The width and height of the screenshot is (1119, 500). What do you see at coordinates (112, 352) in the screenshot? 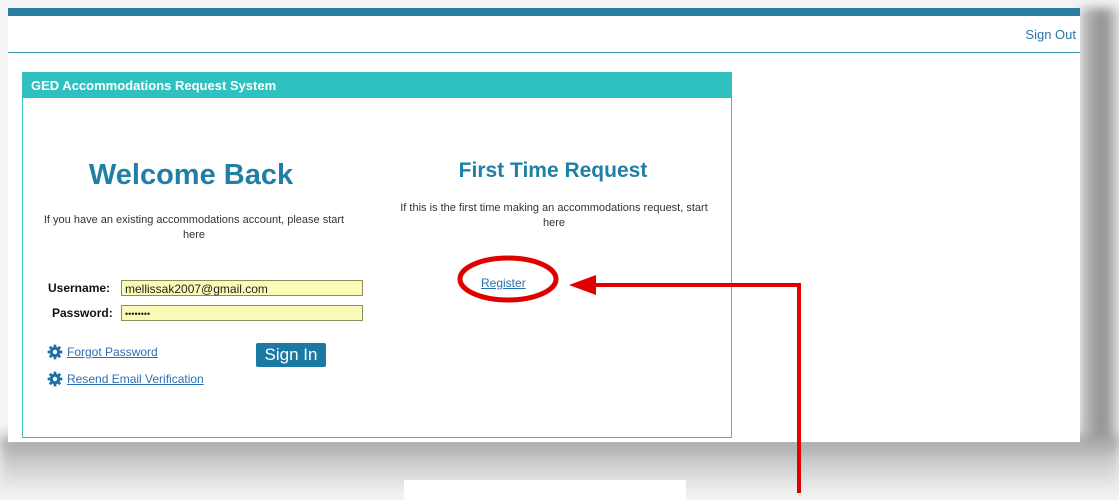
I see `forgot-password-link: Forgot Password` at bounding box center [112, 352].